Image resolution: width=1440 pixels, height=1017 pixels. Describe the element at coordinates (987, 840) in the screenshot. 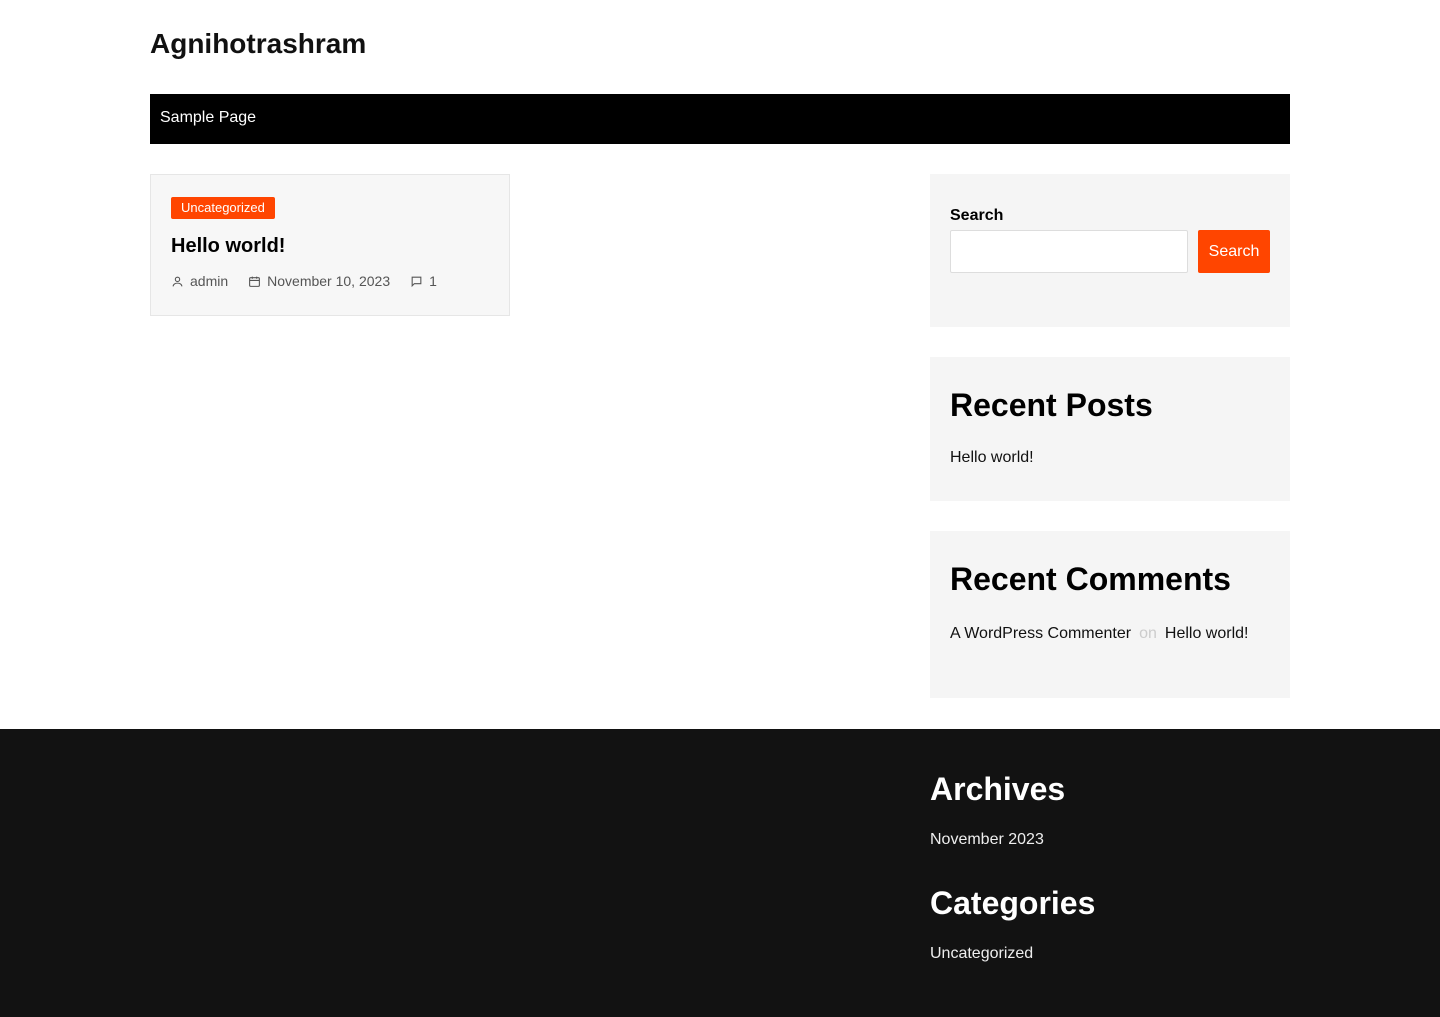

I see `archive-link: November 2023` at that location.